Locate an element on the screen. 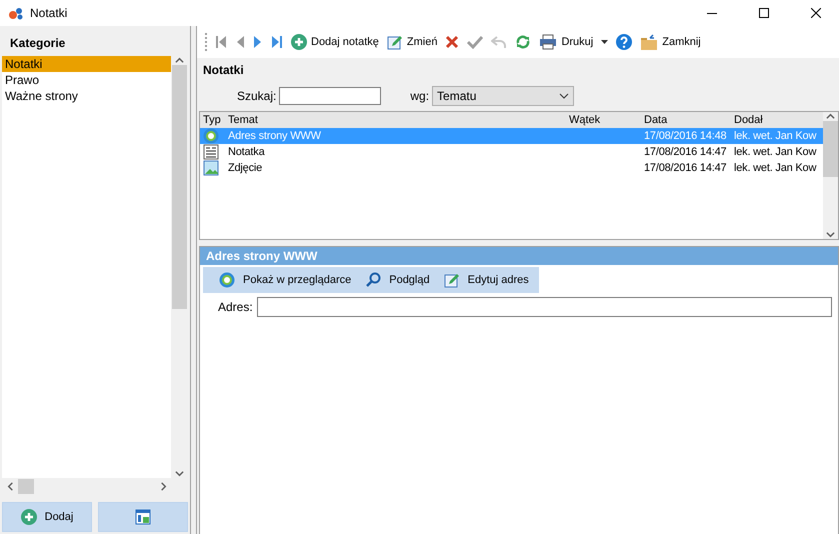  first-icon is located at coordinates (221, 42).